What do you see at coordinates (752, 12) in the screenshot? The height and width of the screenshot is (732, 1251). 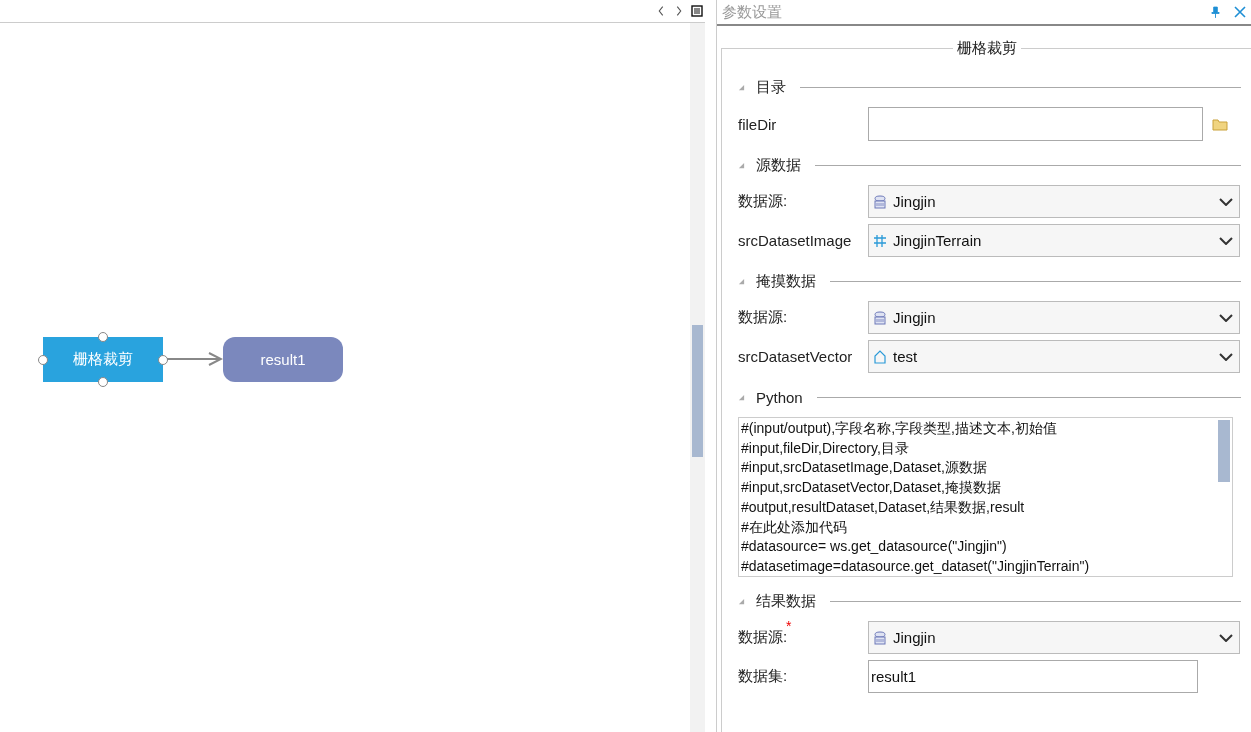 I see `panel-title: 参数设置` at bounding box center [752, 12].